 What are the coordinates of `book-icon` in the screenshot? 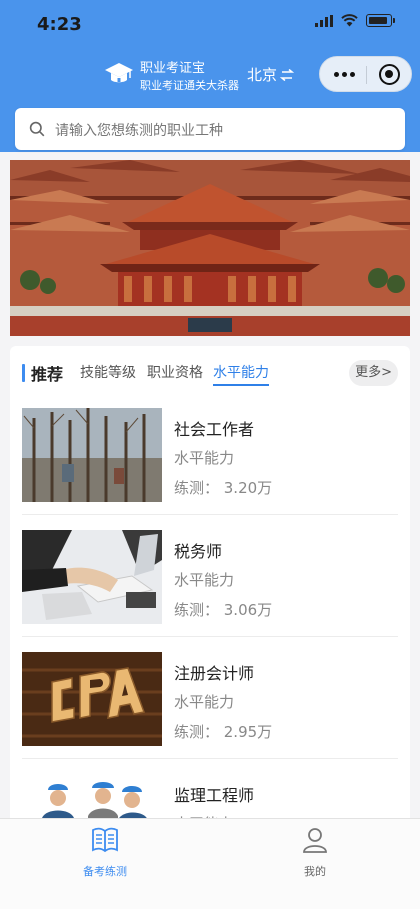 It's located at (105, 840).